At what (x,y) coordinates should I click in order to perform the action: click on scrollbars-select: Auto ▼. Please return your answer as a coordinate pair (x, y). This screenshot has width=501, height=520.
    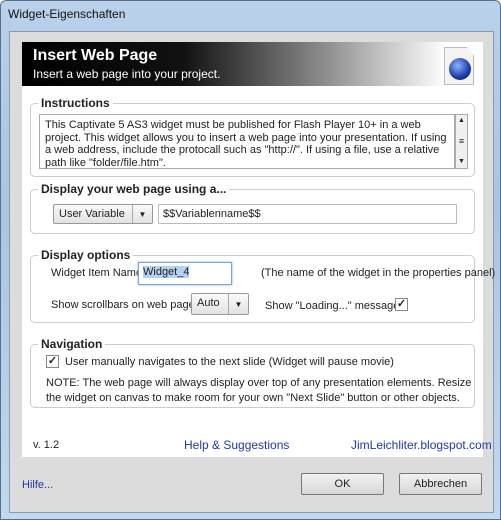
    Looking at the image, I should click on (220, 304).